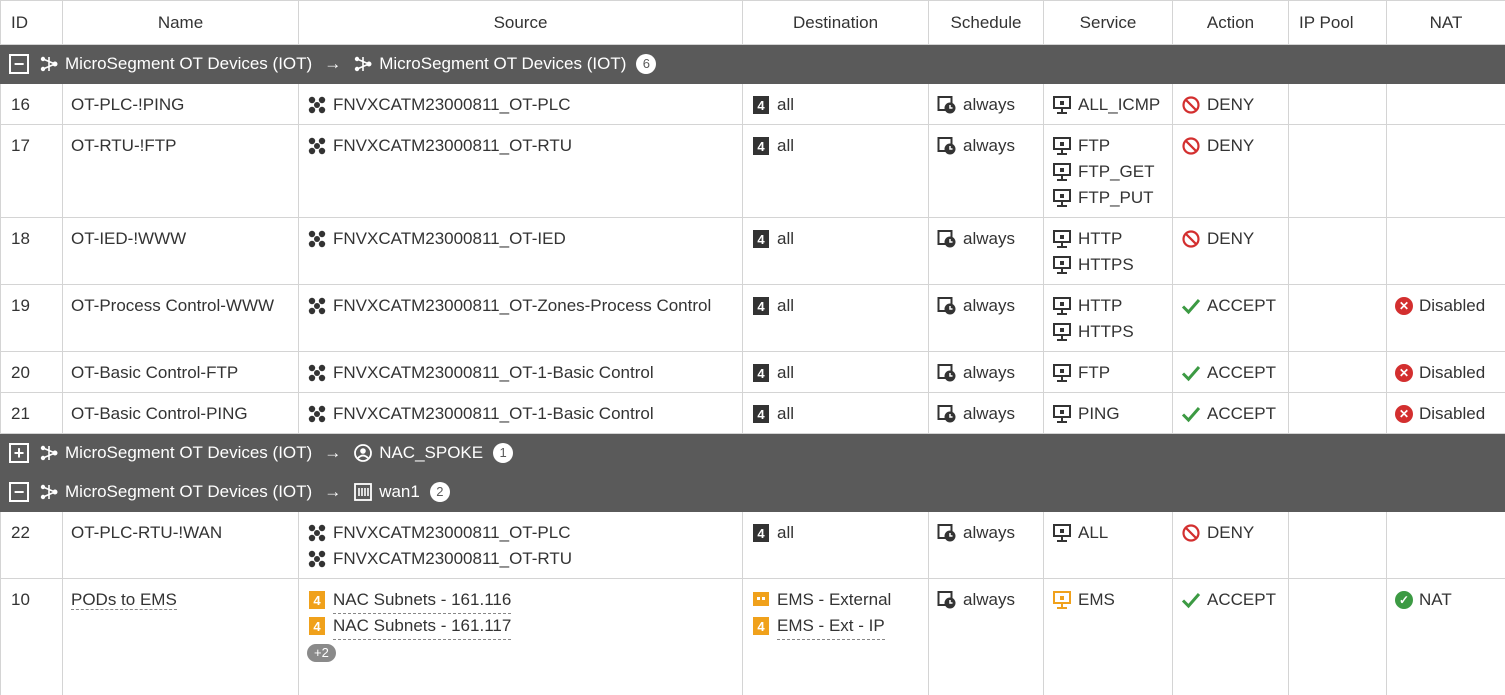 The height and width of the screenshot is (695, 1505). I want to click on list-item: FTP_GET, so click(1112, 172).